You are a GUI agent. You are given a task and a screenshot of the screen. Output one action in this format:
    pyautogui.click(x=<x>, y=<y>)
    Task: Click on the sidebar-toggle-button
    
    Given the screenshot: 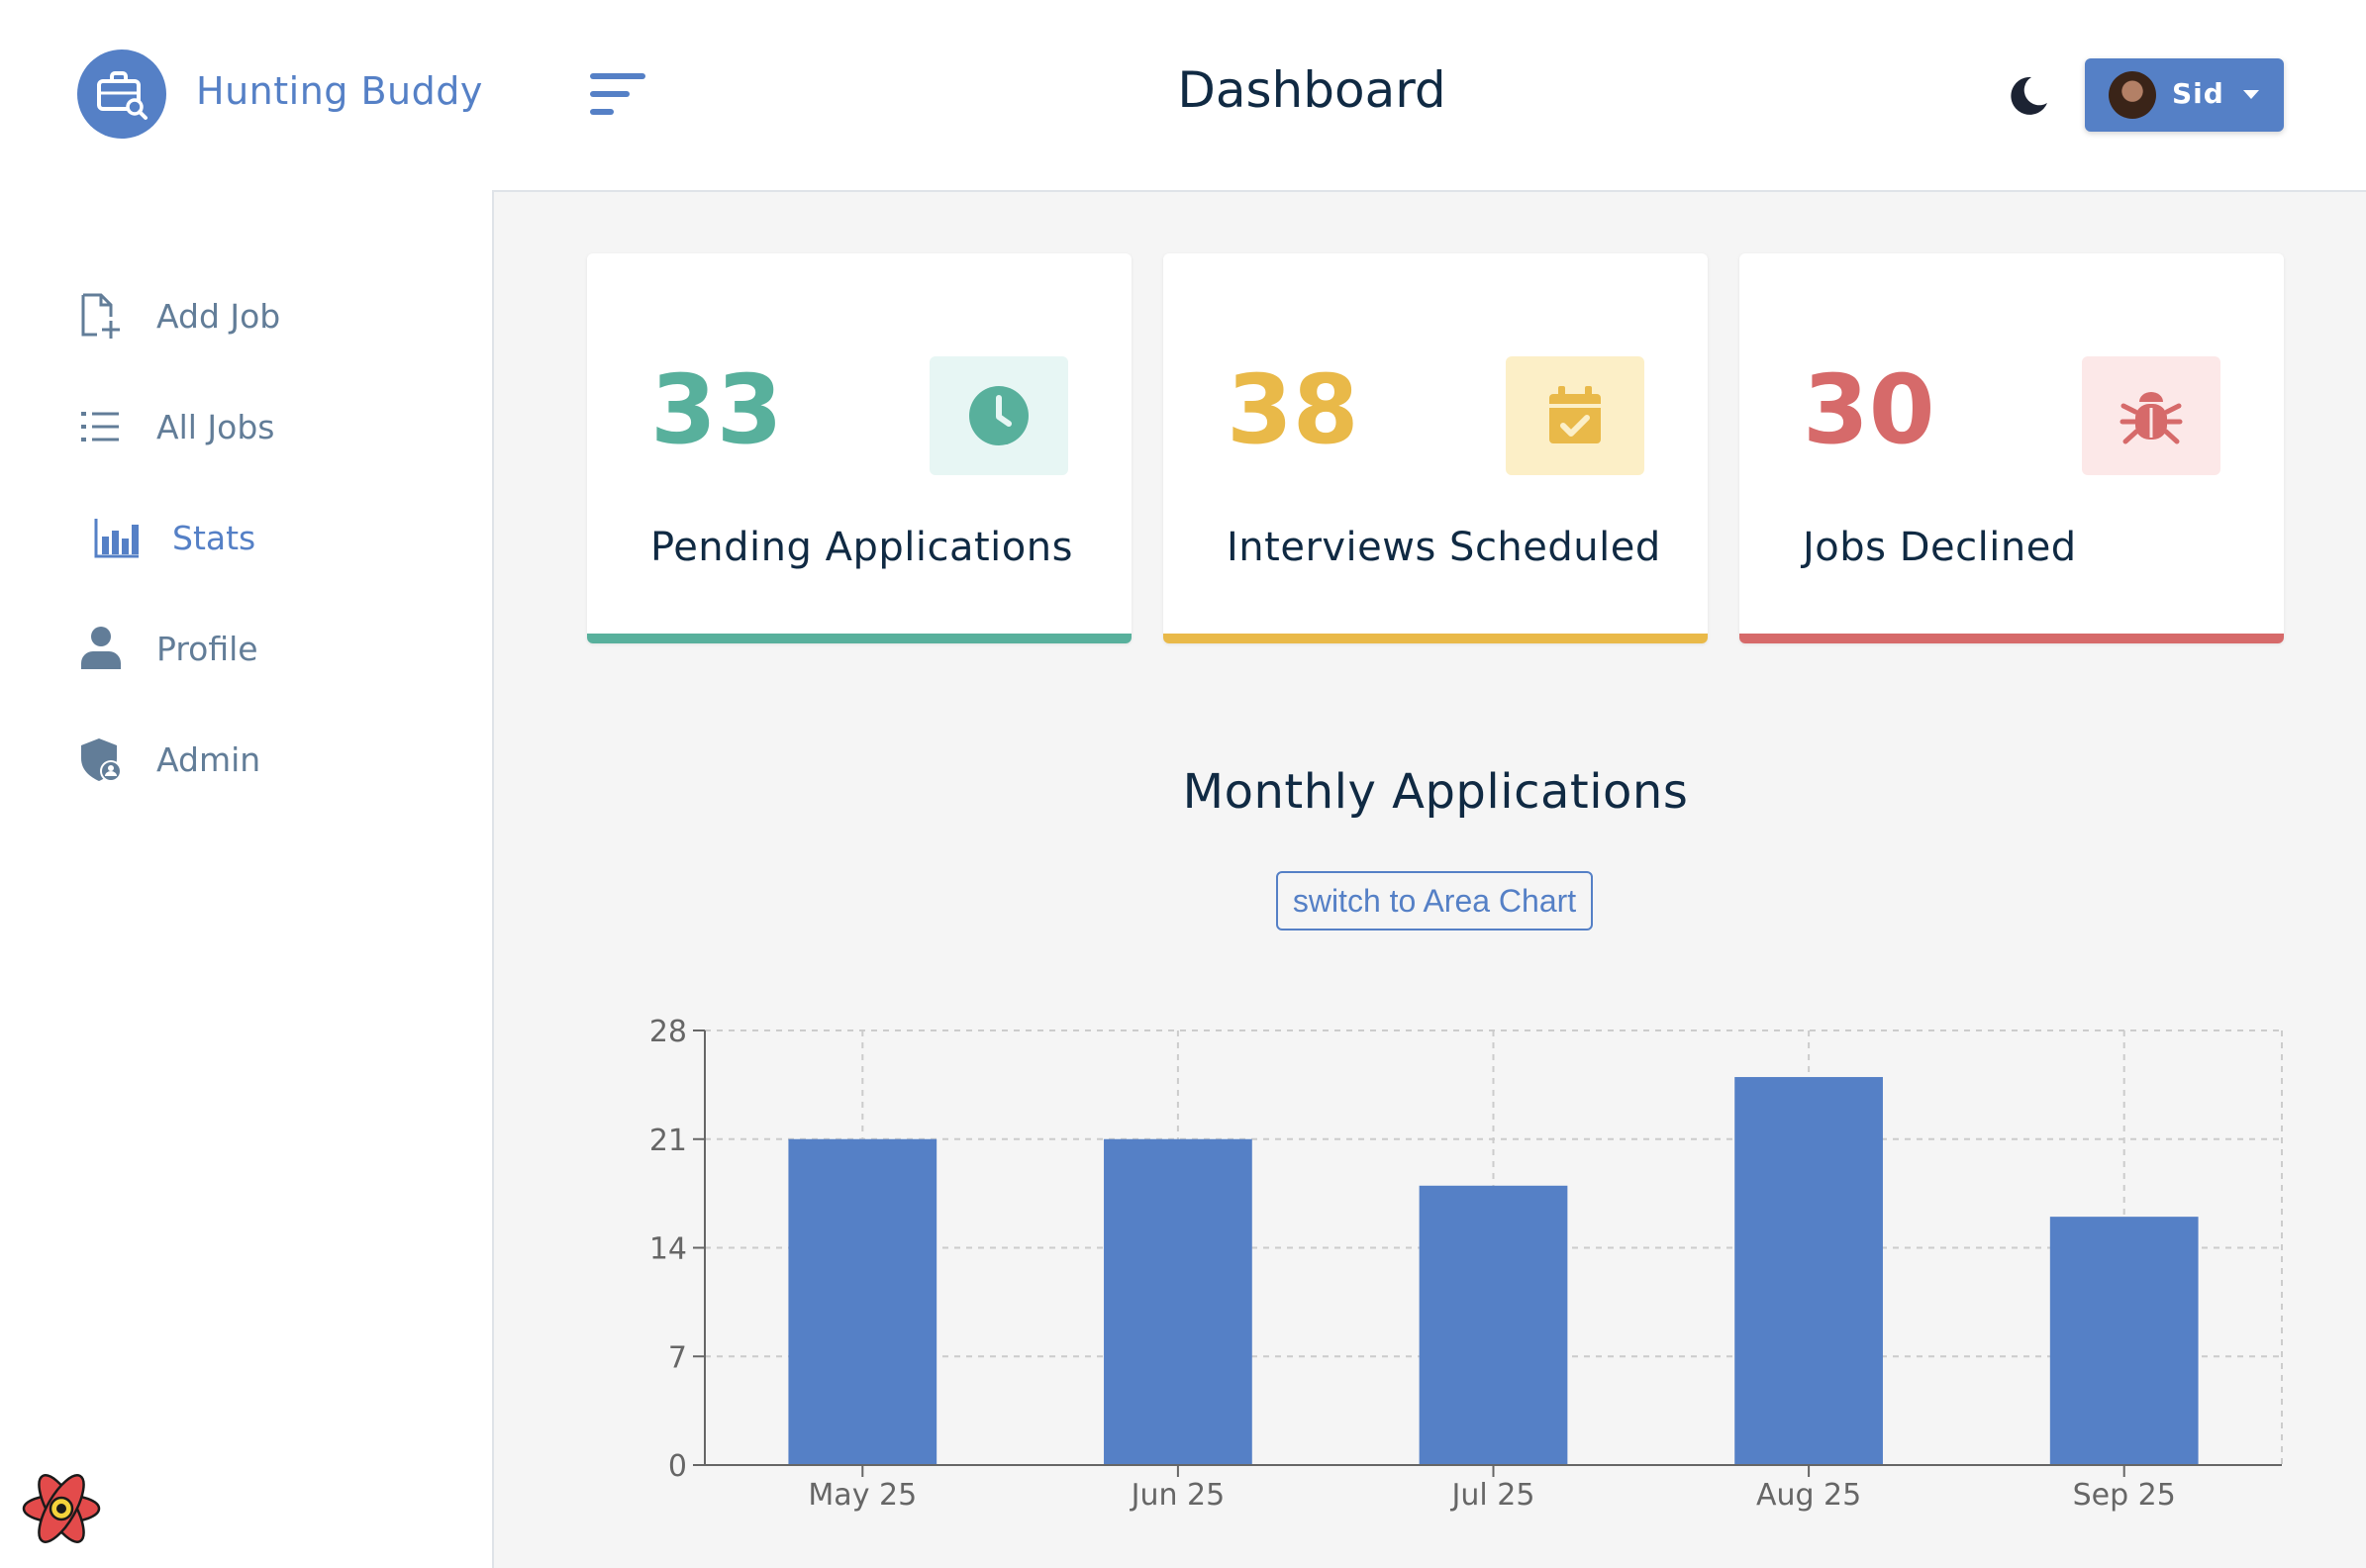 What is the action you would take?
    pyautogui.click(x=617, y=95)
    